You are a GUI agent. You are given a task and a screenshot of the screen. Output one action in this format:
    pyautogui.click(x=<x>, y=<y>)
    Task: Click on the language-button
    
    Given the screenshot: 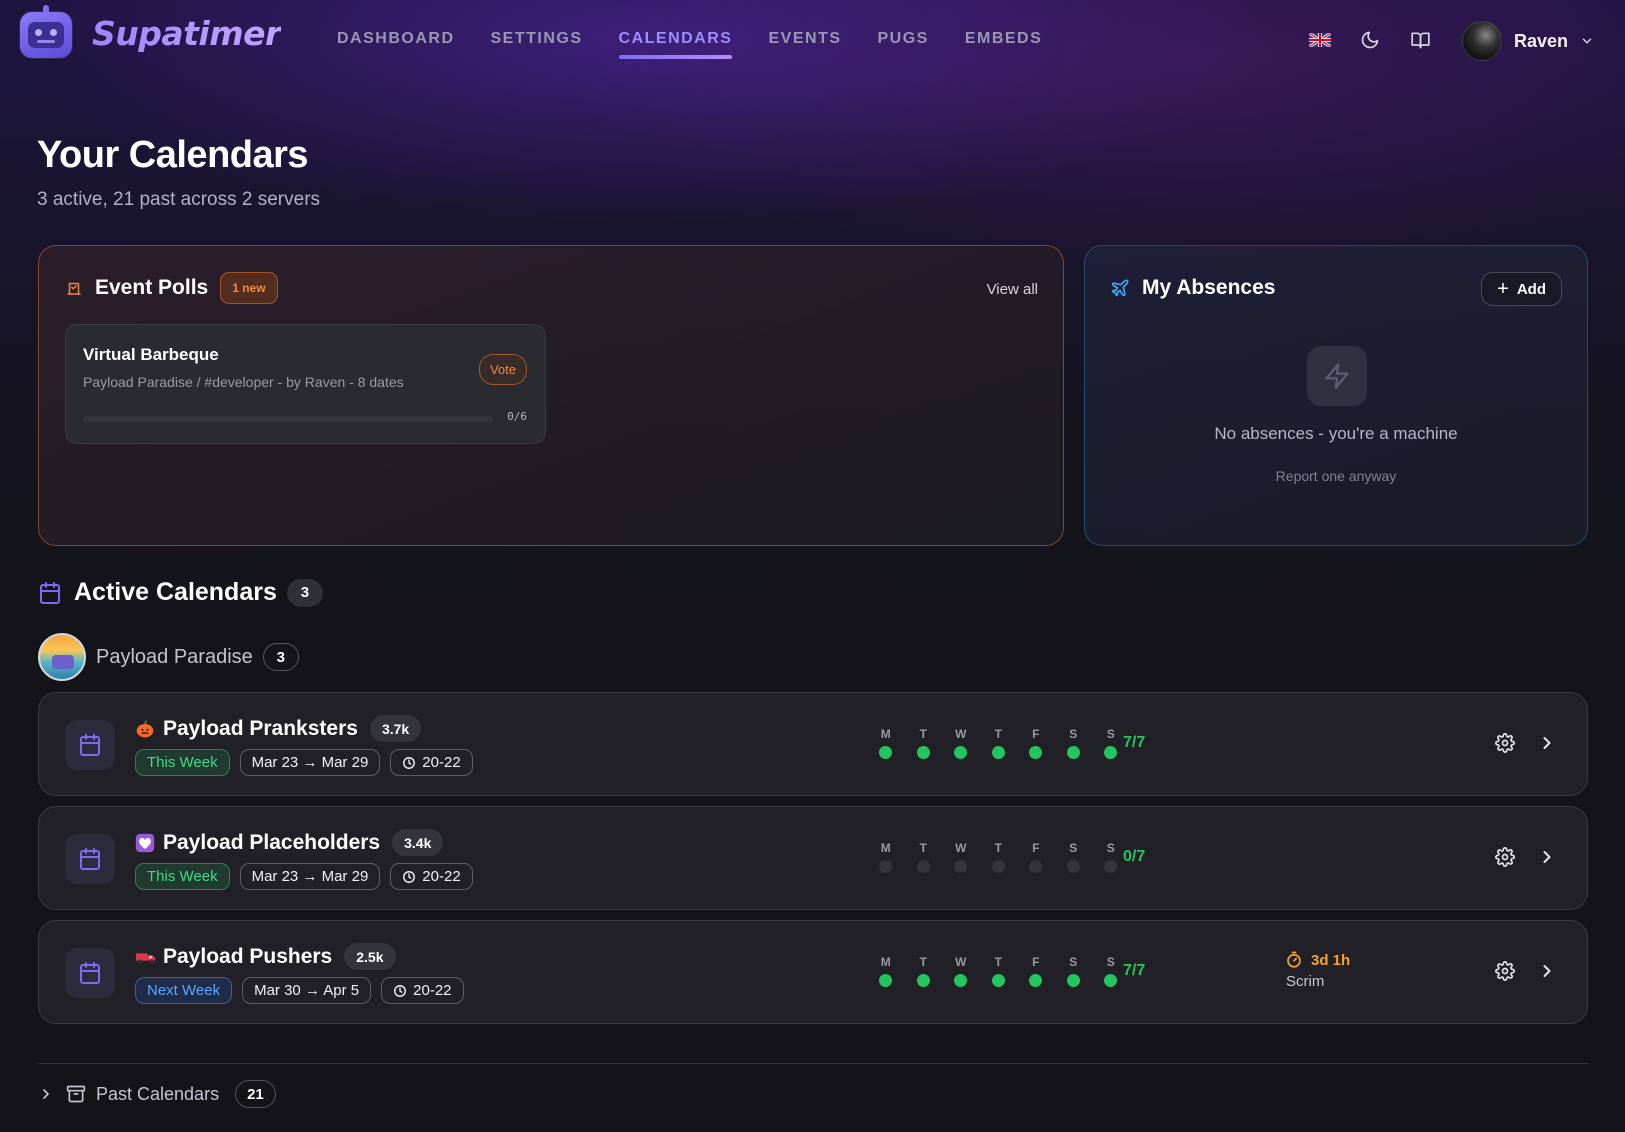 What is the action you would take?
    pyautogui.click(x=1320, y=40)
    